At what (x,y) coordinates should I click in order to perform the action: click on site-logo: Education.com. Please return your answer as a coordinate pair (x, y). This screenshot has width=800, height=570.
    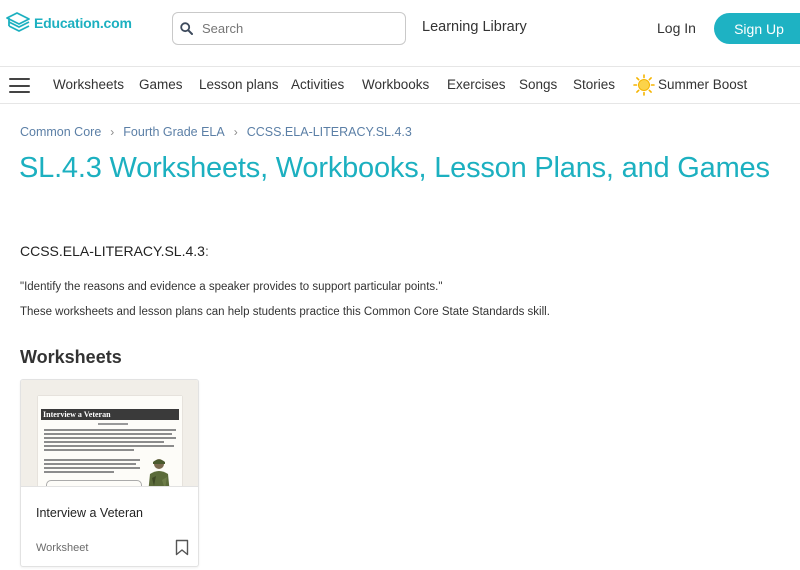
    Looking at the image, I should click on (68, 23).